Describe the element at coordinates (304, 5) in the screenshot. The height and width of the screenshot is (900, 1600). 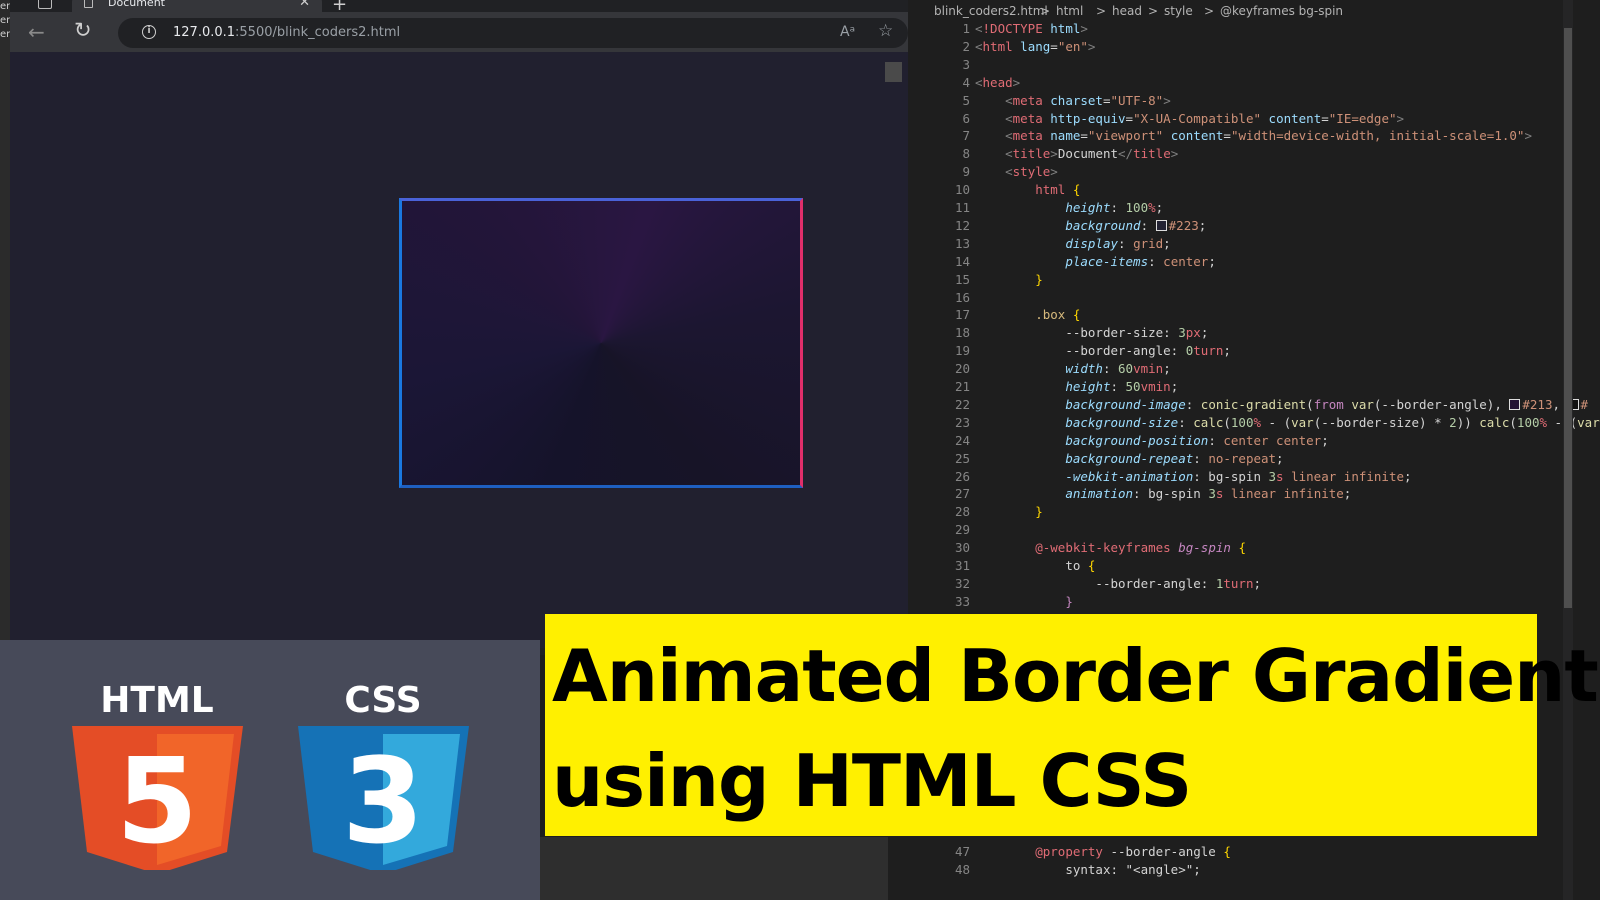
I see `close-tab-icon: ✕` at that location.